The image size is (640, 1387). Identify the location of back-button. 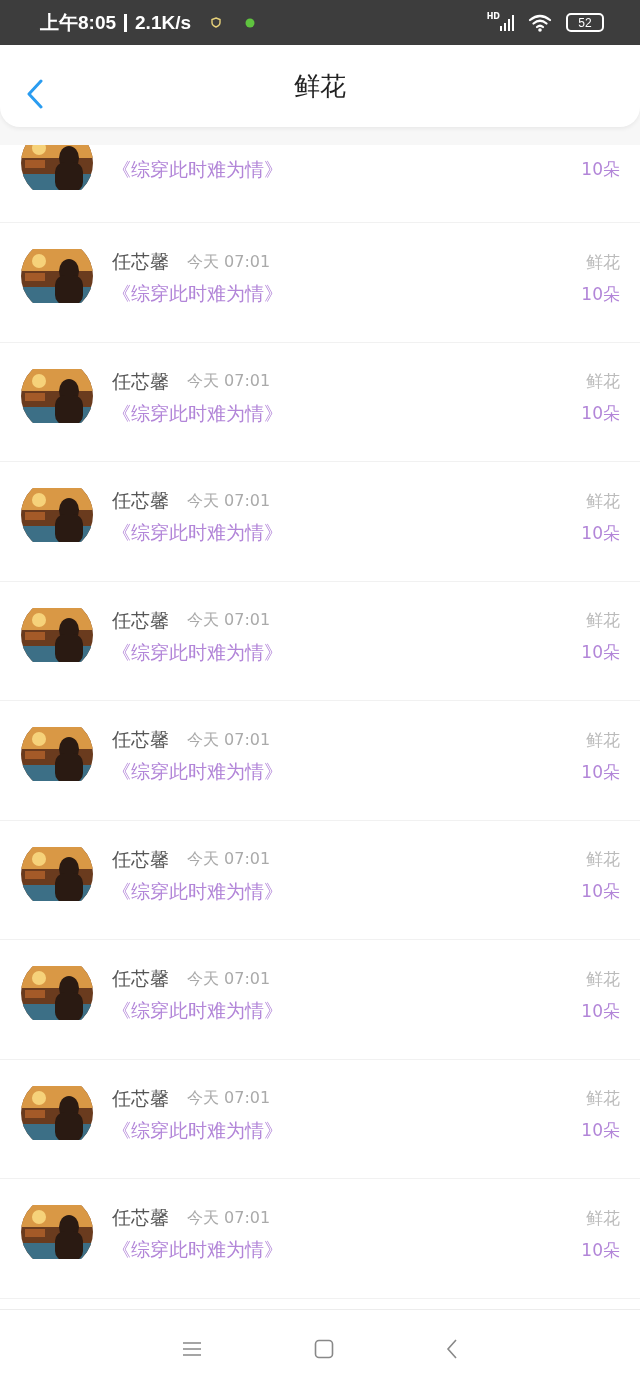
(35, 94).